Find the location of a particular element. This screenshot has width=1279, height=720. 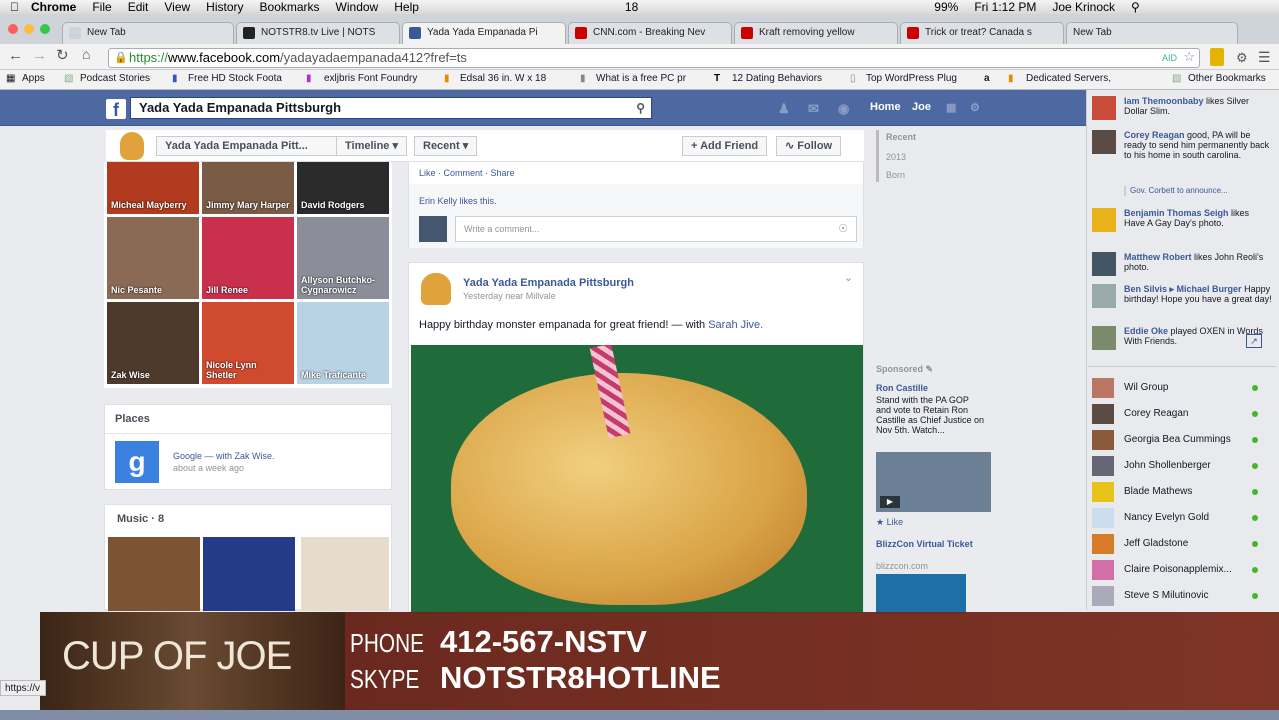

user-name: Joe Krinock is located at coordinates (1083, 7).